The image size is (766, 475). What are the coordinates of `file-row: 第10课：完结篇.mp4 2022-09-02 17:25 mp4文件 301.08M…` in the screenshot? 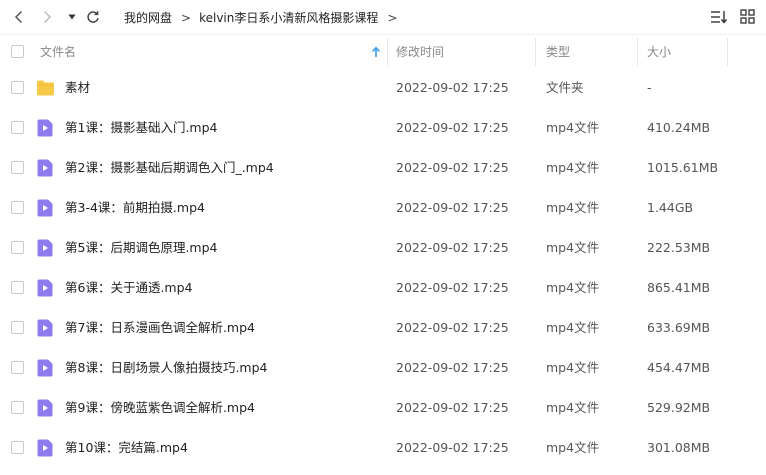 It's located at (383, 448).